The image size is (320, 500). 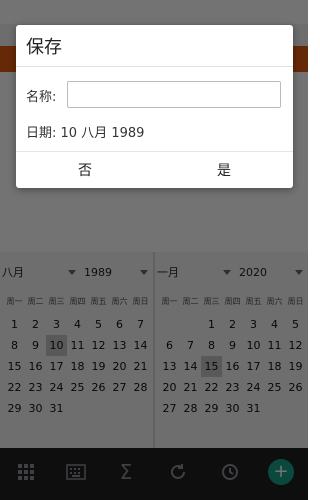 I want to click on name-label: 名称:, so click(x=41, y=97).